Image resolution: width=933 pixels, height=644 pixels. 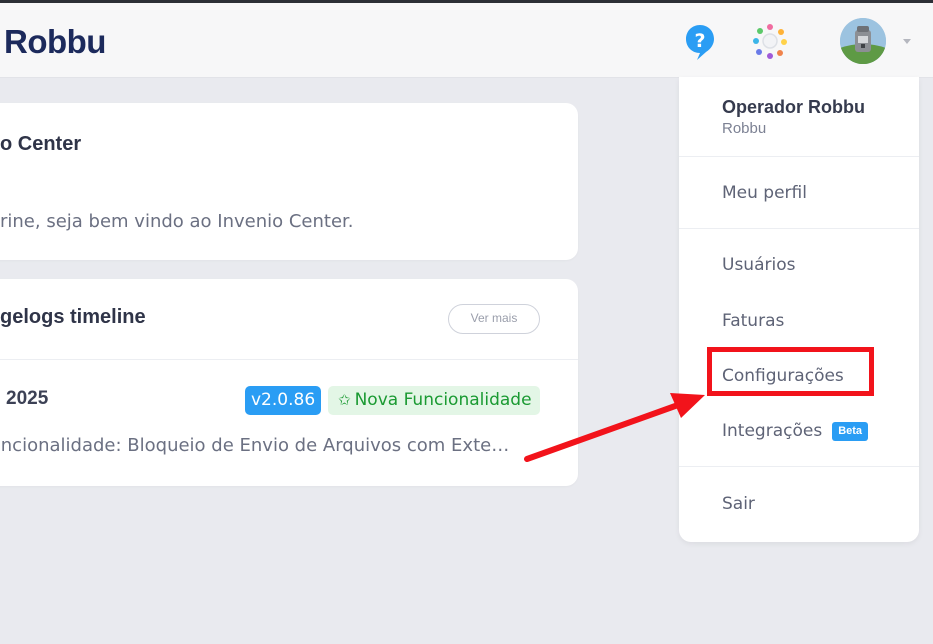 I want to click on chevron-down-icon, so click(x=907, y=41).